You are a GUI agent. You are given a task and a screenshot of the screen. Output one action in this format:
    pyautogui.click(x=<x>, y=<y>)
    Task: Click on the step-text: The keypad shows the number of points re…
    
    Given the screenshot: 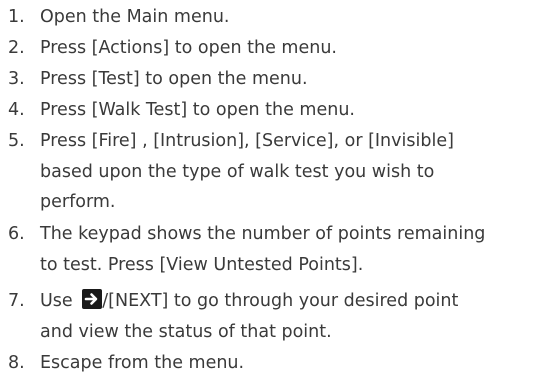 What is the action you would take?
    pyautogui.click(x=292, y=249)
    